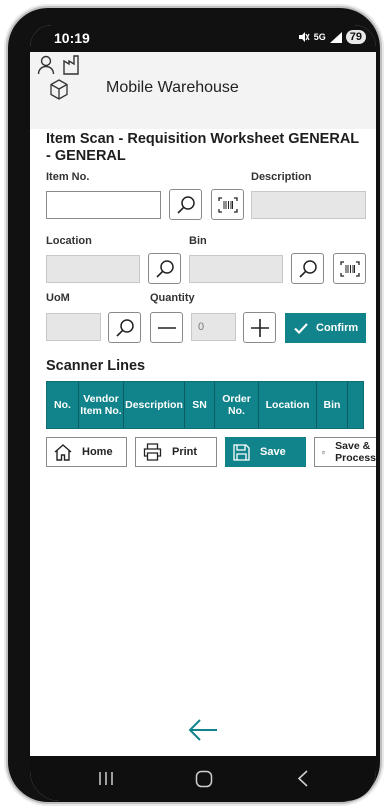 Image resolution: width=390 pixels, height=810 pixels. Describe the element at coordinates (59, 90) in the screenshot. I see `cube-icon` at that location.